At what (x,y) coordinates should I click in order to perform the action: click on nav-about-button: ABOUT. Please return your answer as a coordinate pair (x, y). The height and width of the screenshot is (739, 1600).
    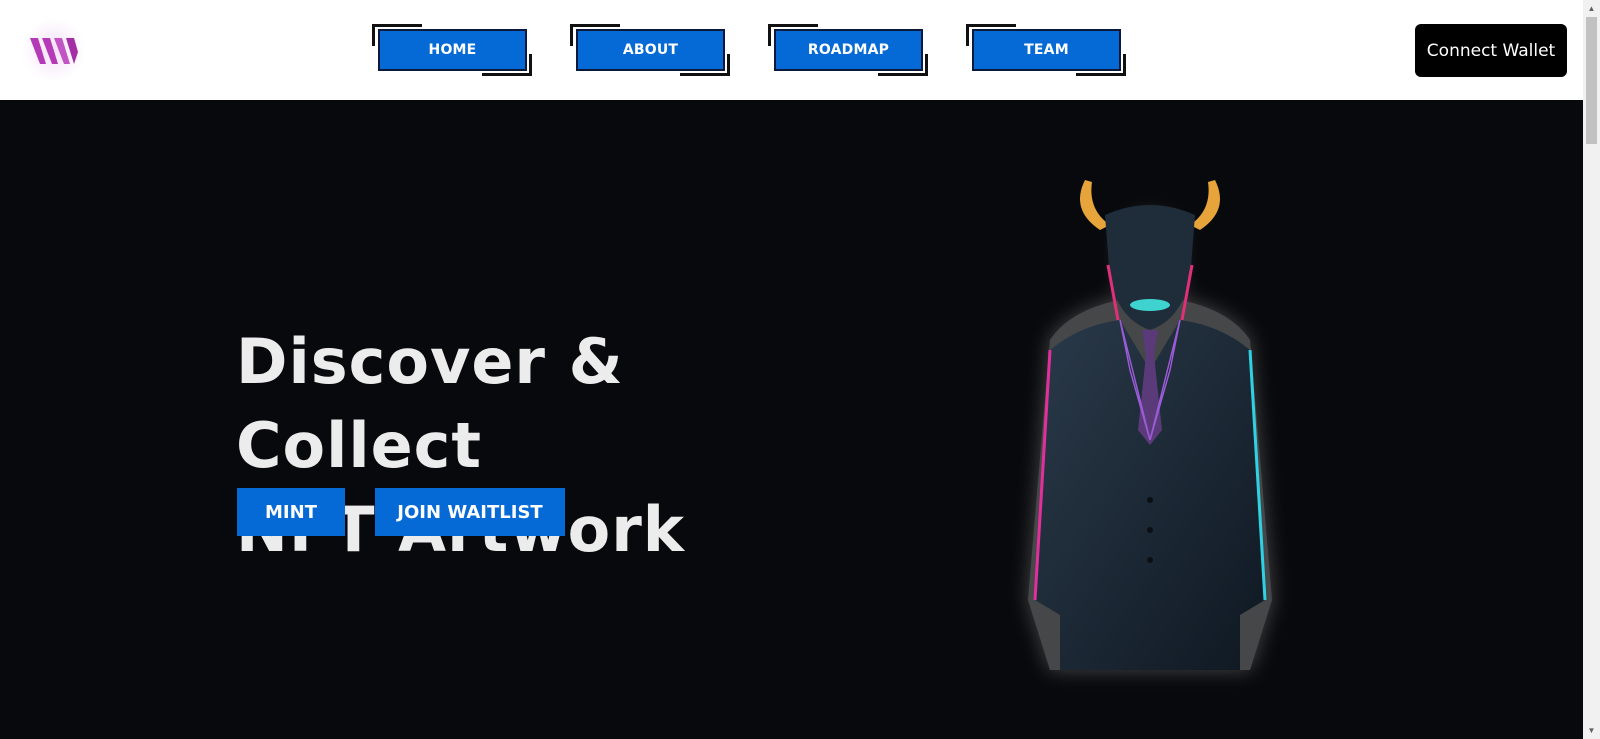
    Looking at the image, I should click on (650, 50).